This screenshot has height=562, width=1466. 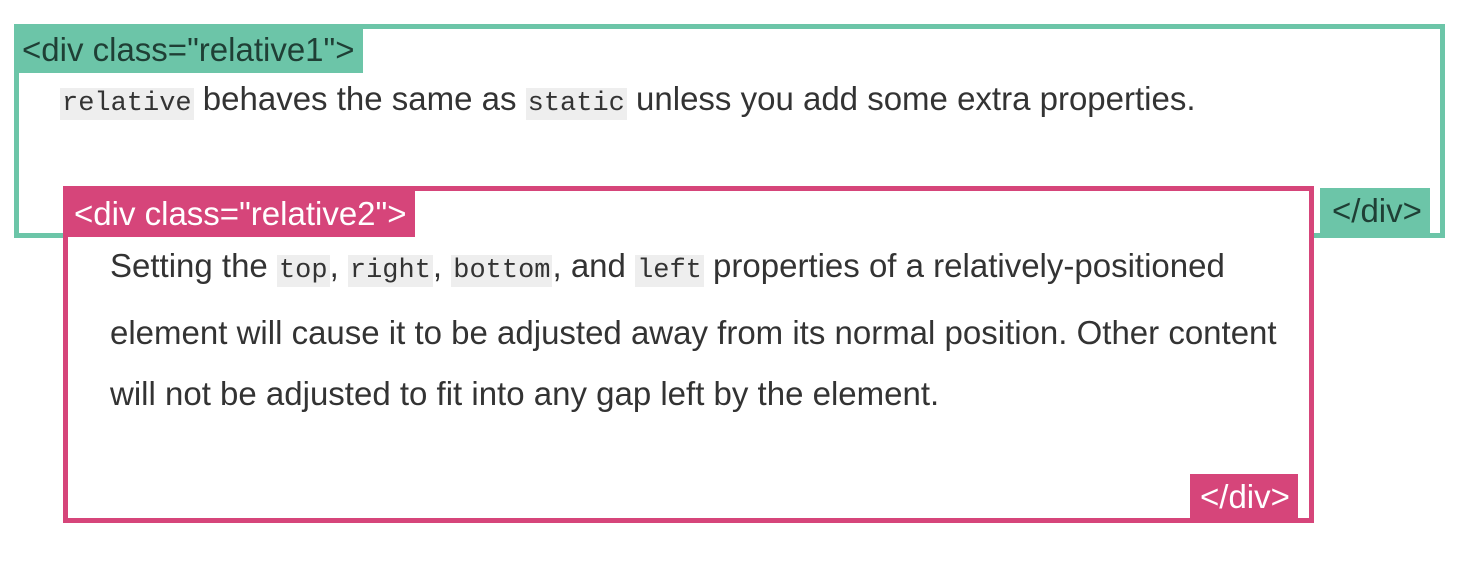 I want to click on relative1-close-tag: </div>, so click(x=1375, y=211).